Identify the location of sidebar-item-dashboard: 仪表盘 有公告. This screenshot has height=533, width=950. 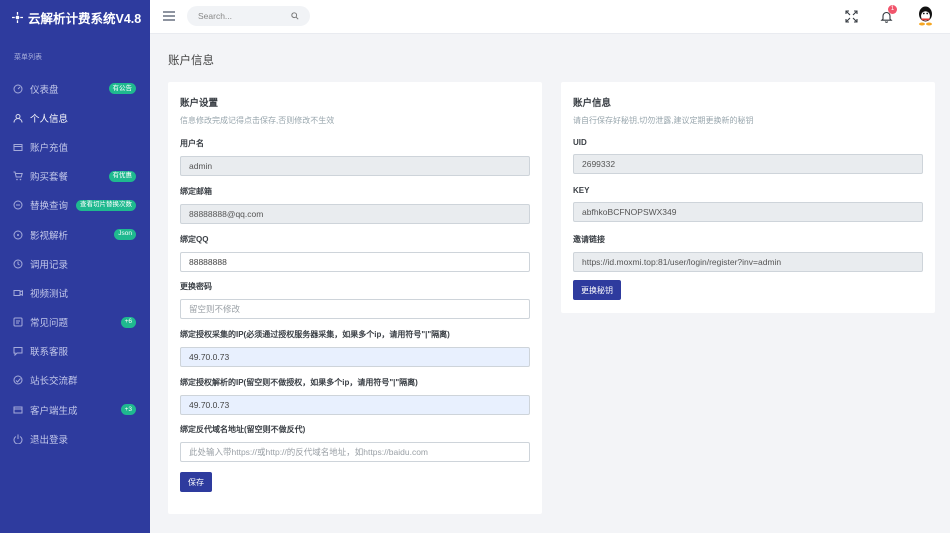
(75, 88).